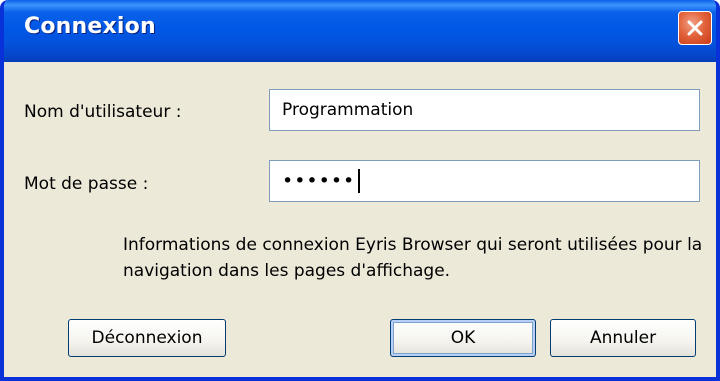 The height and width of the screenshot is (381, 720). Describe the element at coordinates (319, 181) in the screenshot. I see `password-value: ••••••` at that location.